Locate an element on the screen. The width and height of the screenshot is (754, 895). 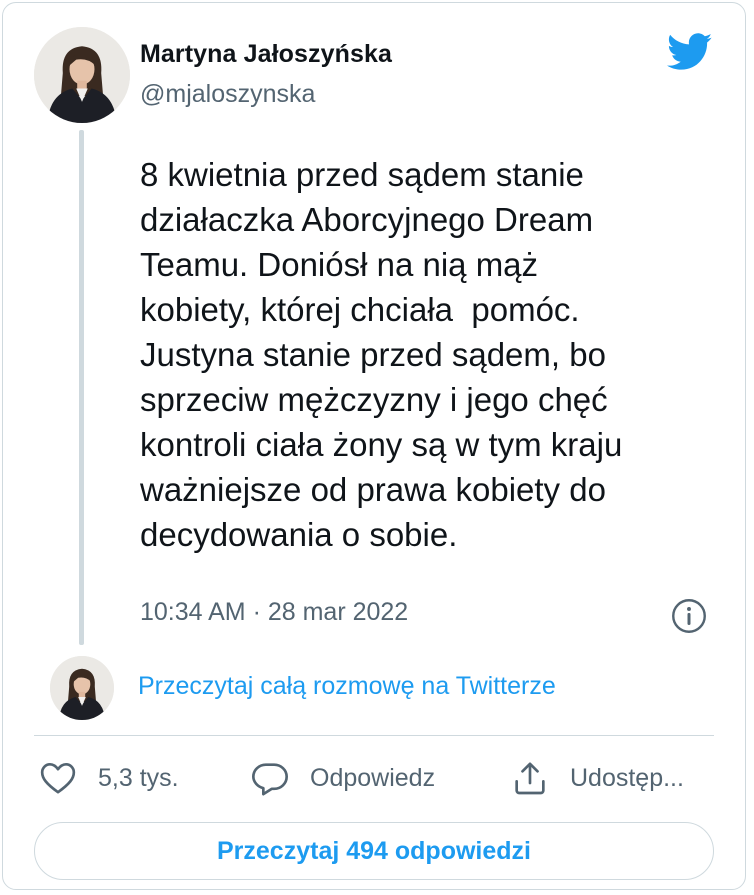
speech-bubble-icon is located at coordinates (270, 779).